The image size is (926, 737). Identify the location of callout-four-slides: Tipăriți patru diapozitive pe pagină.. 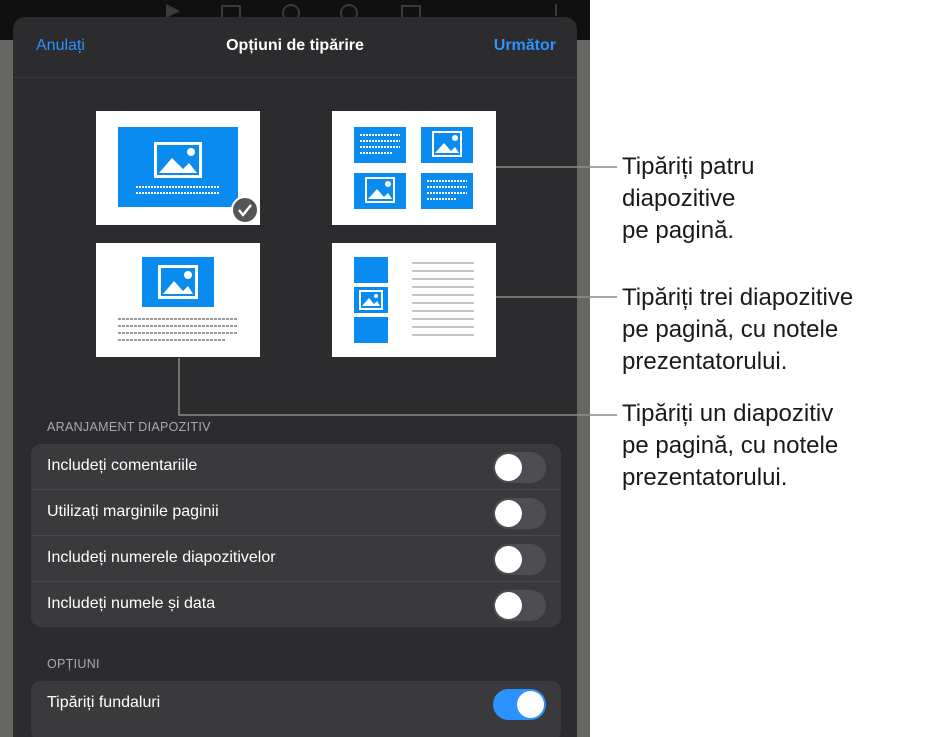
(688, 198).